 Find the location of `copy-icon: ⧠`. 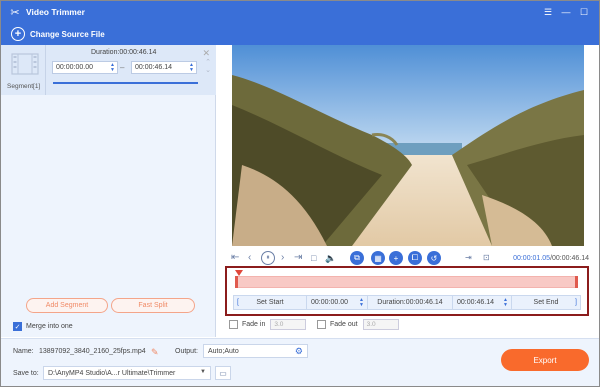

copy-icon: ⧠ is located at coordinates (415, 258).